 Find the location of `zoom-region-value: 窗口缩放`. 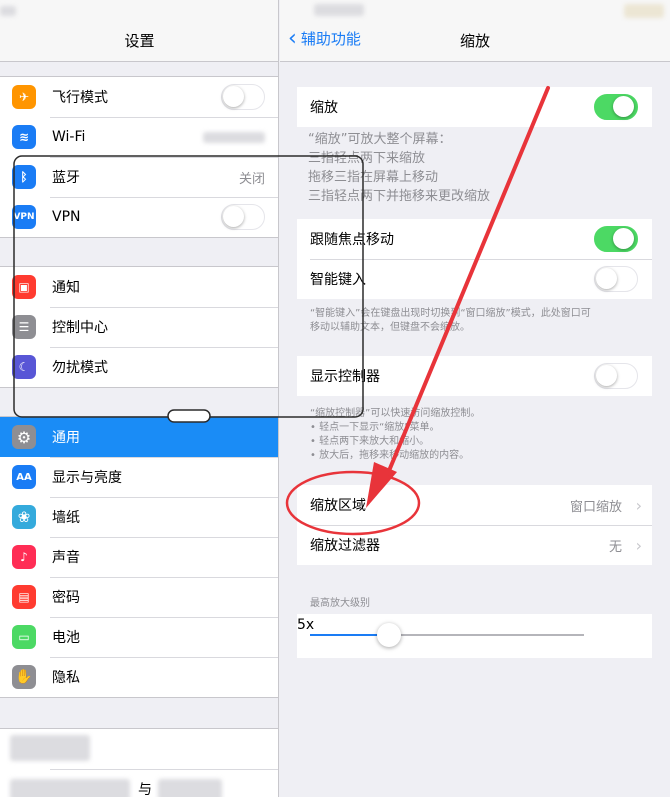

zoom-region-value: 窗口缩放 is located at coordinates (595, 507).